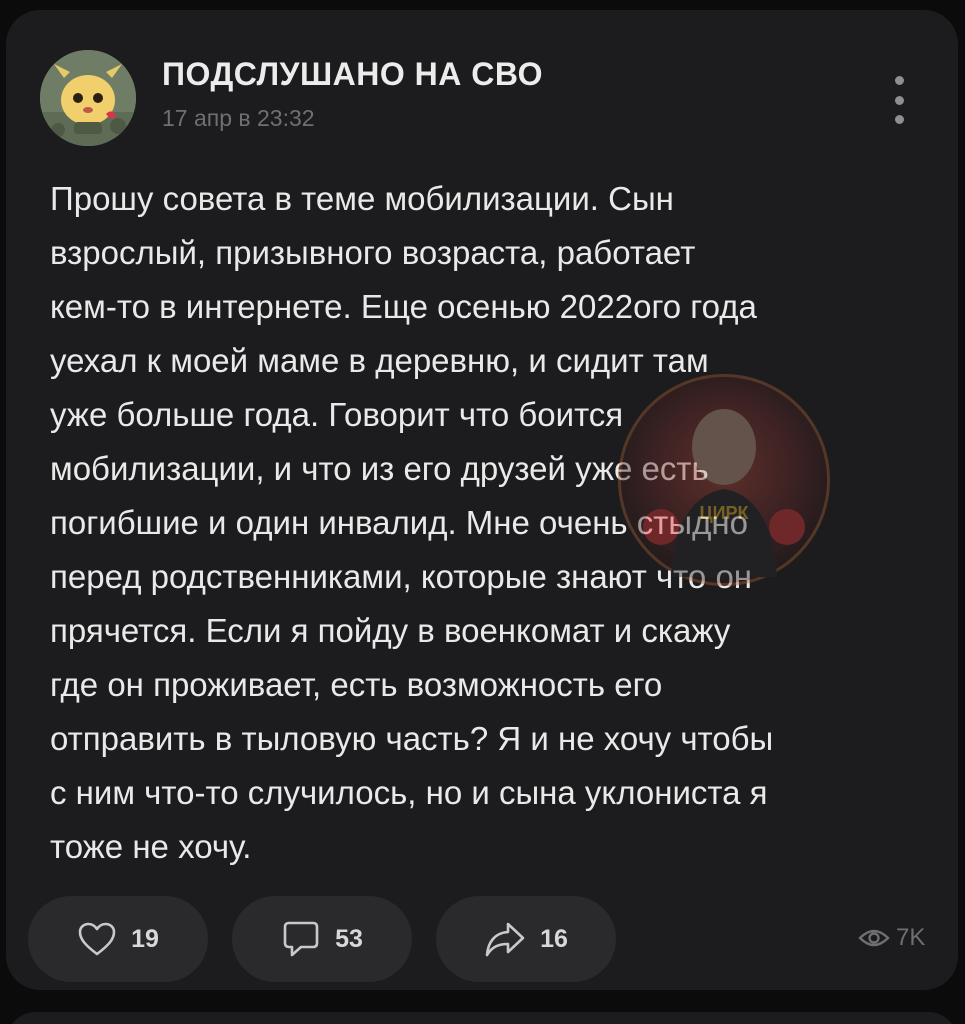 The image size is (965, 1024). I want to click on avatar-illustration, so click(88, 98).